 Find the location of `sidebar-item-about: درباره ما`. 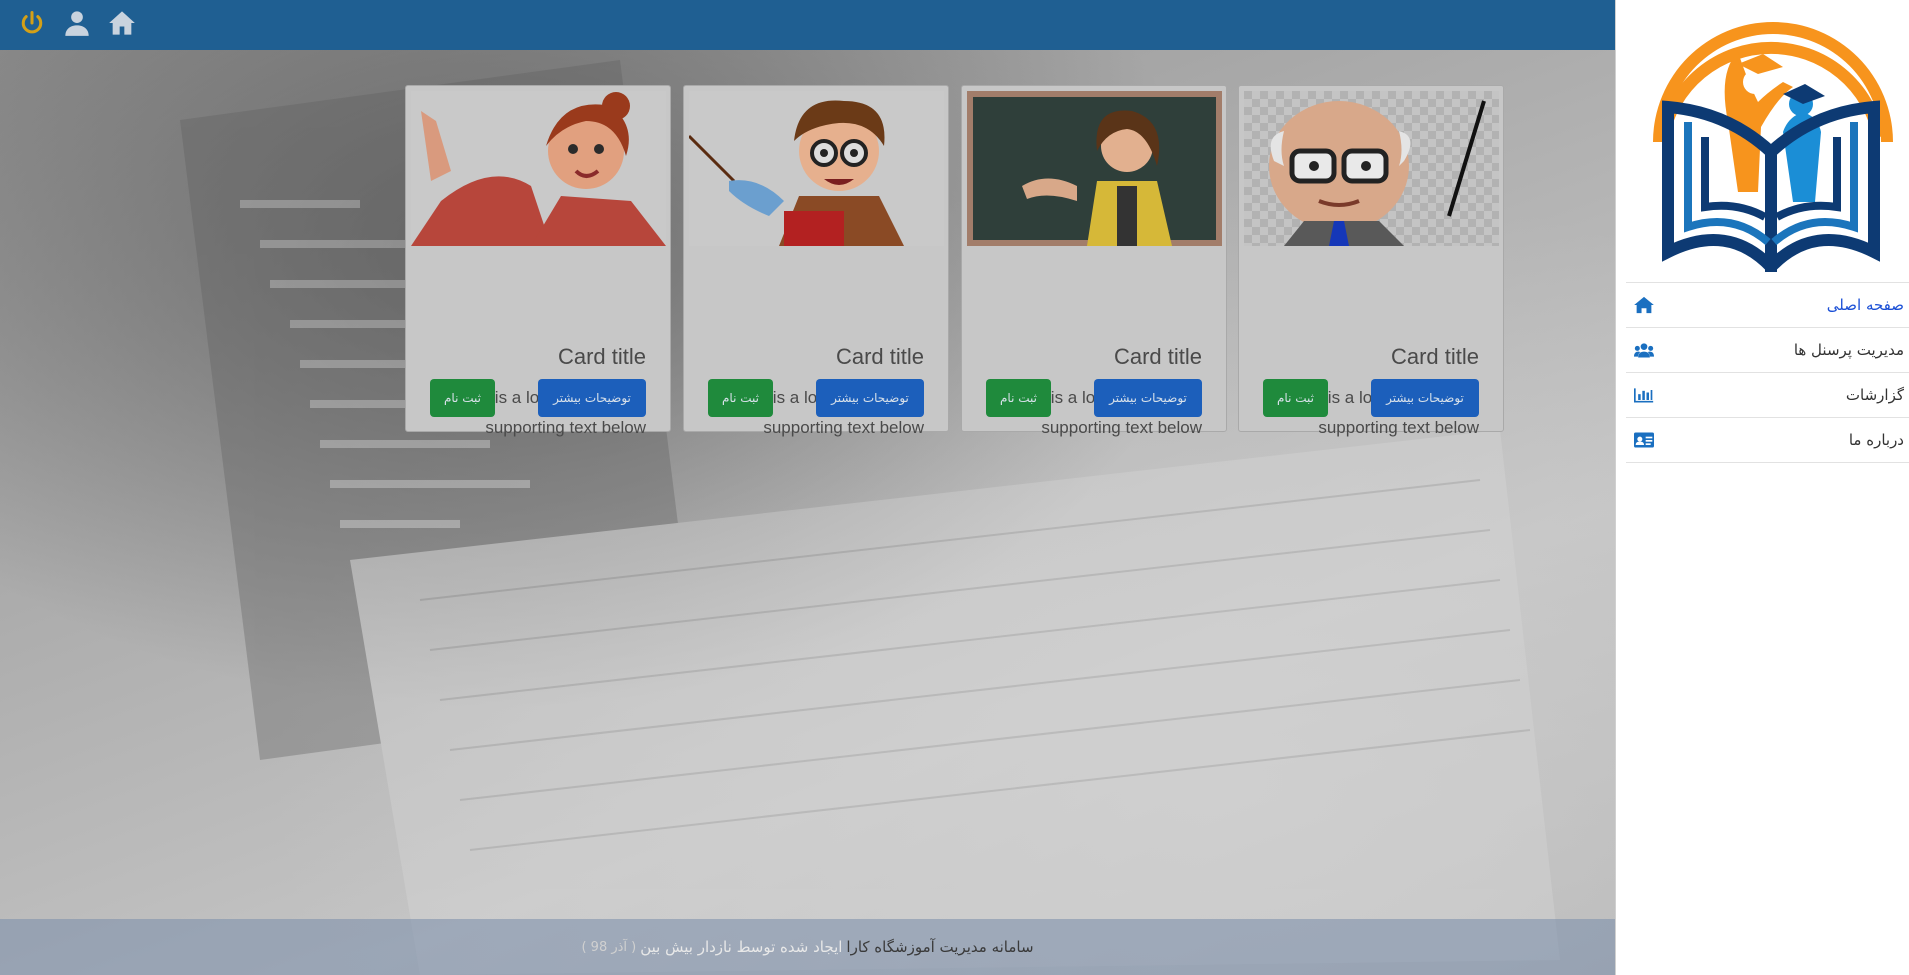

sidebar-item-about: درباره ما is located at coordinates (1767, 440).